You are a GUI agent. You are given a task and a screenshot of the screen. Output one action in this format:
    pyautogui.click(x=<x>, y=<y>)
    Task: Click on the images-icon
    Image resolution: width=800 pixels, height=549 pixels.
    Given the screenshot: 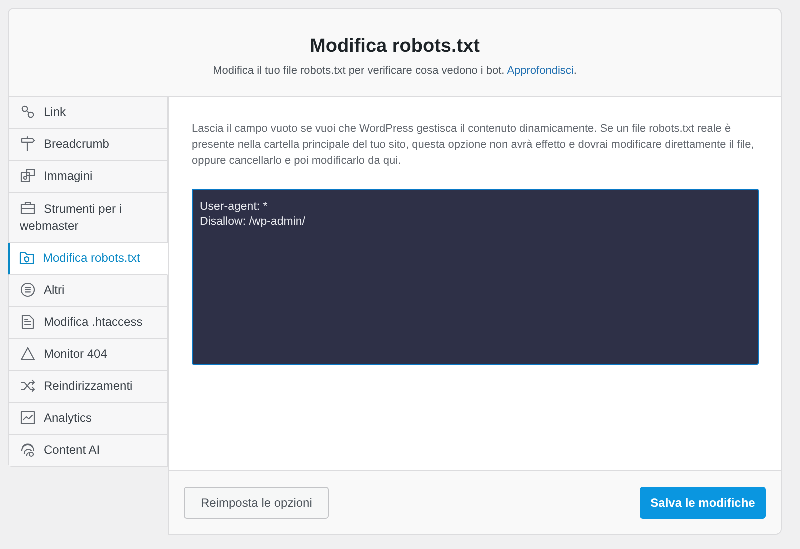 What is the action you would take?
    pyautogui.click(x=28, y=176)
    